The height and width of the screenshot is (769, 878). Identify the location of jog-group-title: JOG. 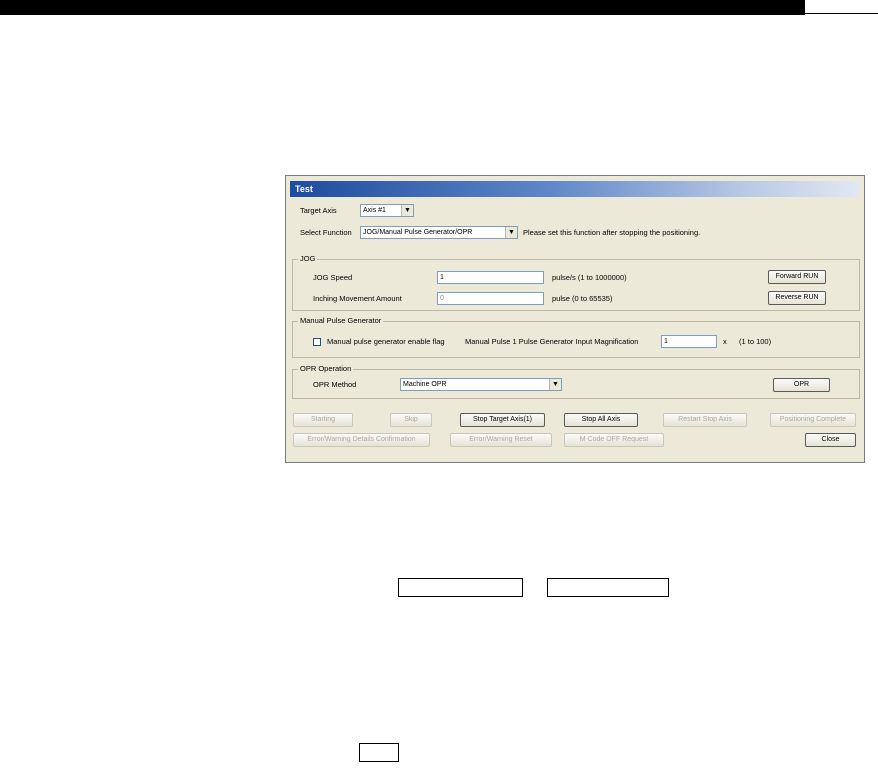
(308, 258).